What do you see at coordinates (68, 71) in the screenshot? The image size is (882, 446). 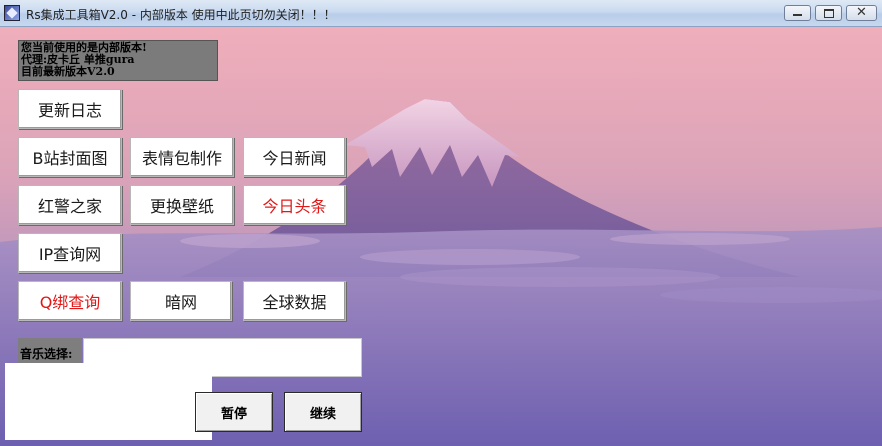 I see `info-line: 目前最新版本V2.0` at bounding box center [68, 71].